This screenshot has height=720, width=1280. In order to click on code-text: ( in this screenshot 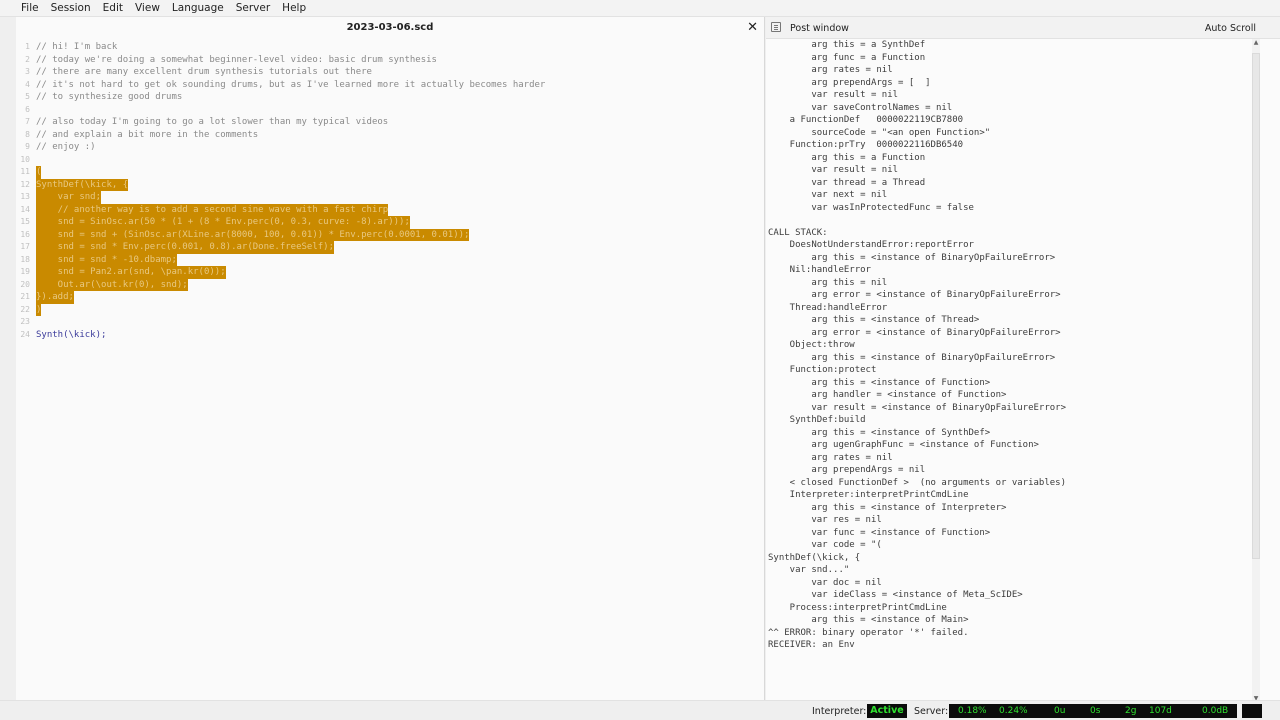, I will do `click(39, 172)`.